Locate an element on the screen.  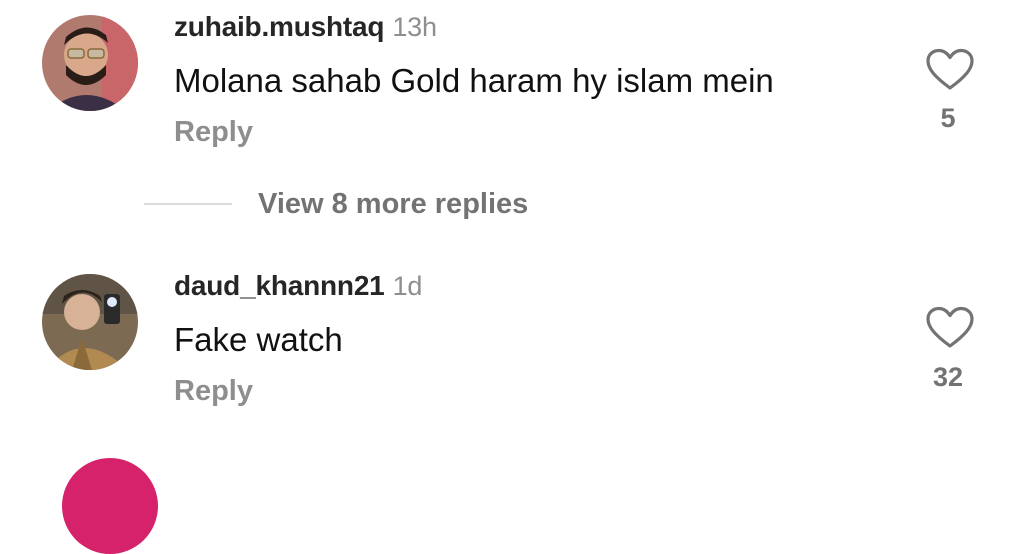
username-text: daud_khannn21 is located at coordinates (279, 285).